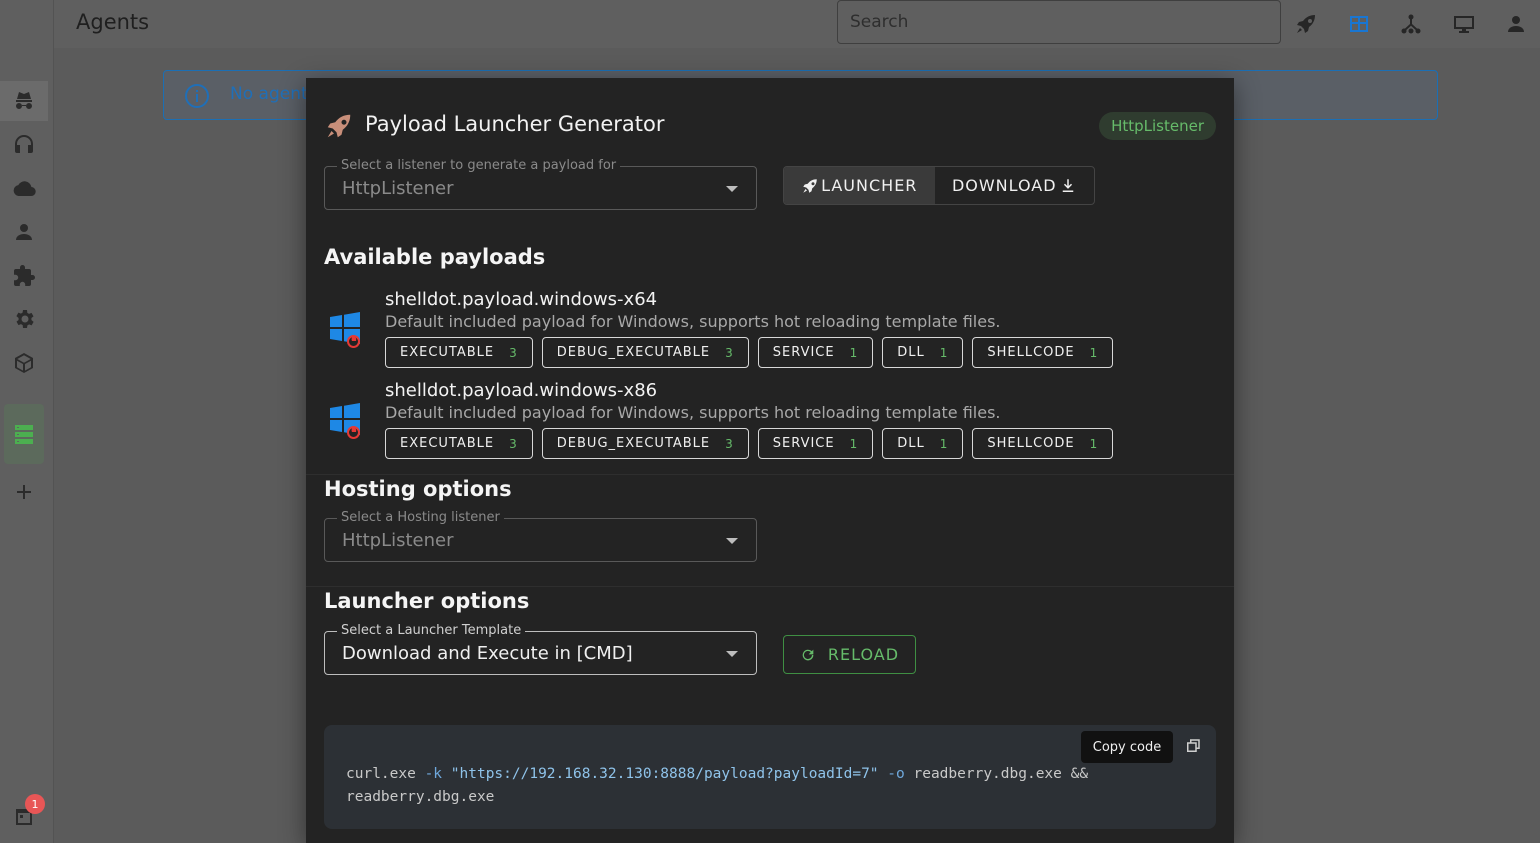 This screenshot has width=1540, height=843. What do you see at coordinates (431, 630) in the screenshot?
I see `launcher-select-label: Select a Launcher Template` at bounding box center [431, 630].